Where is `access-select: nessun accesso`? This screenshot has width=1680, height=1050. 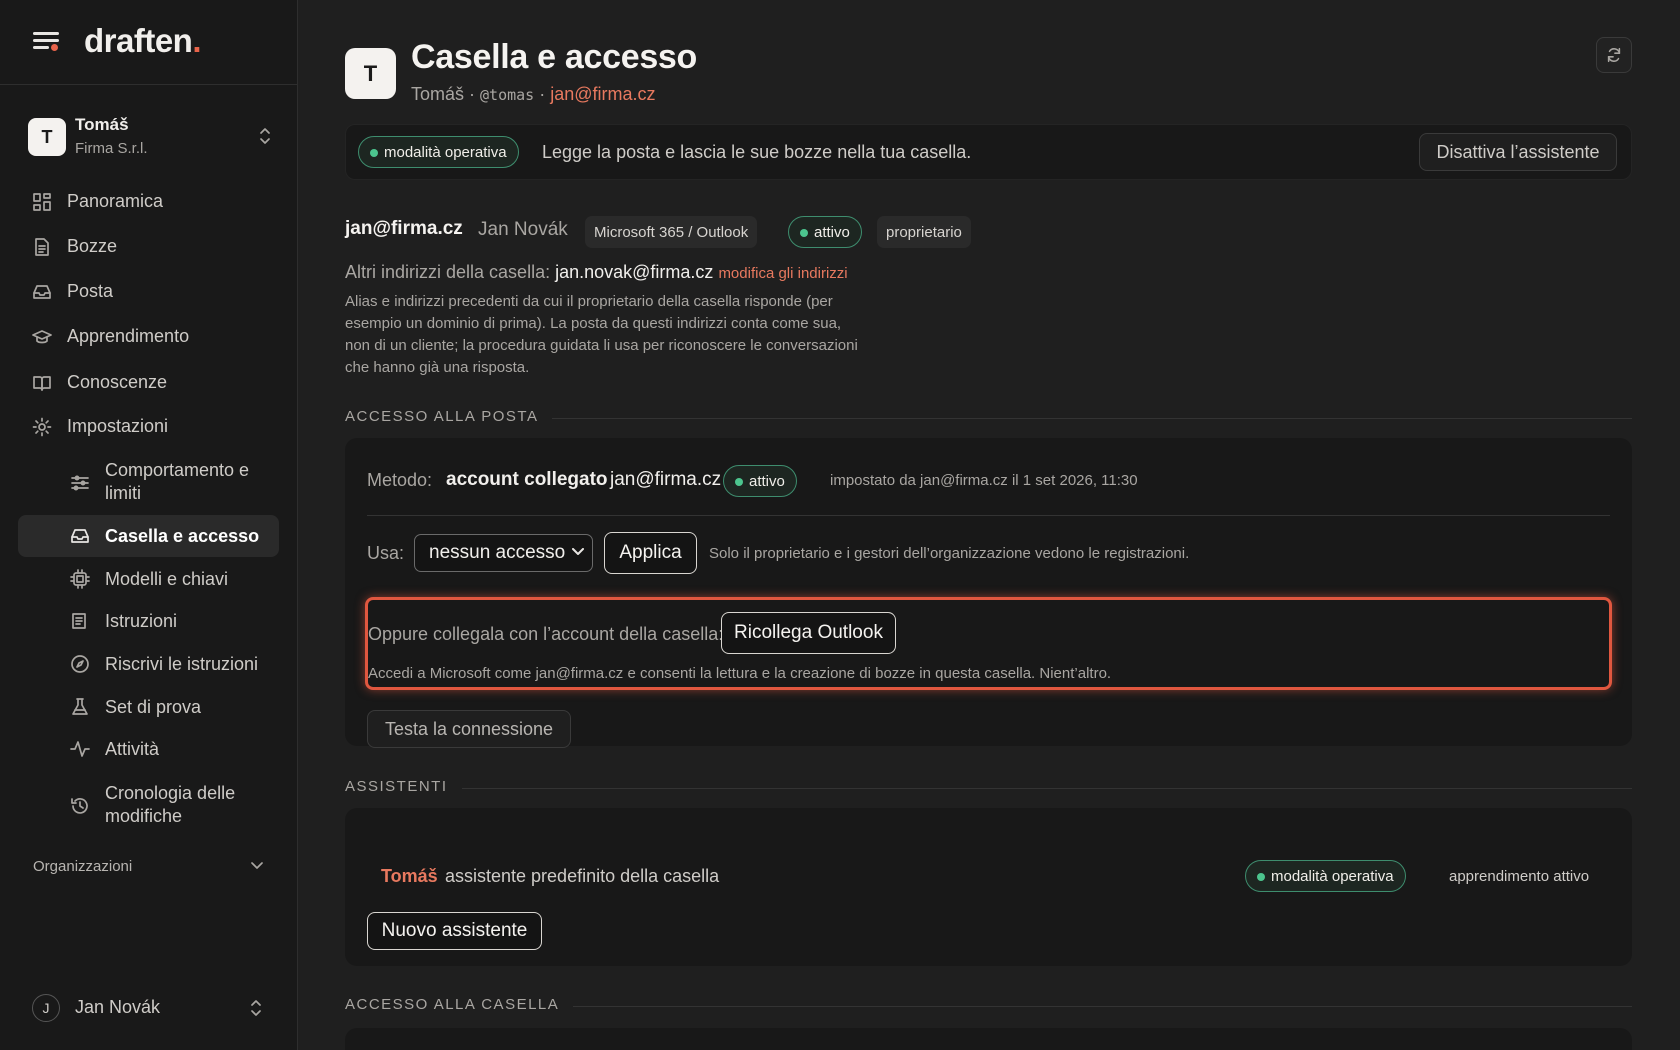
access-select: nessun accesso is located at coordinates (503, 553).